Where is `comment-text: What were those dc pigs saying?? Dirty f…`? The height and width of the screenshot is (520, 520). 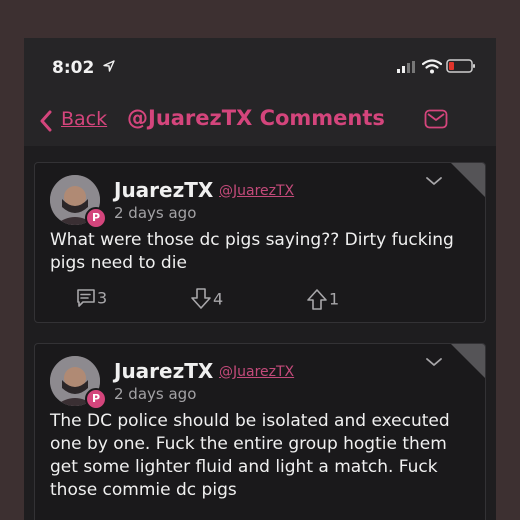
comment-text: What were those dc pigs saying?? Dirty f… is located at coordinates (252, 251).